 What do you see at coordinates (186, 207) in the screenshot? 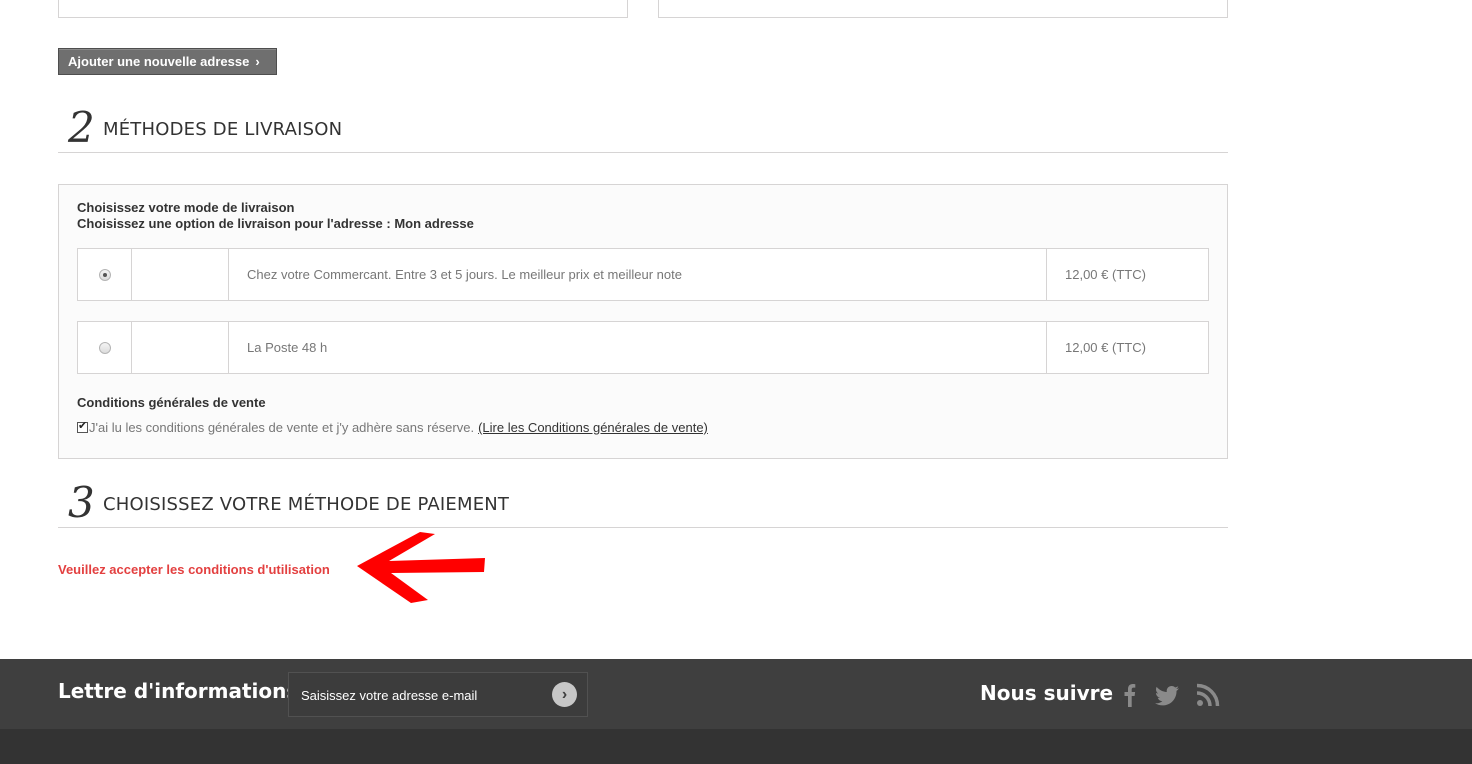
I see `delivery-mode-heading: Choisissez votre mode de livraison` at bounding box center [186, 207].